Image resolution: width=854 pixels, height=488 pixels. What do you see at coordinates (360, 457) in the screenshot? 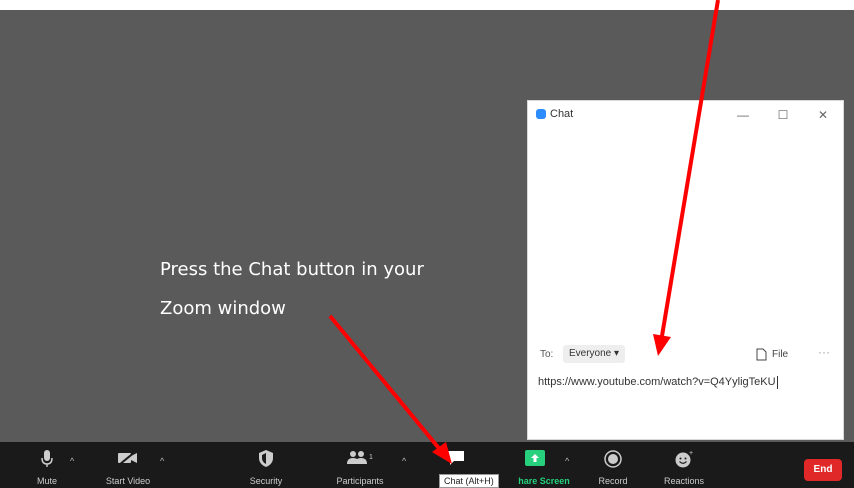
I see `participants-icon: 1` at bounding box center [360, 457].